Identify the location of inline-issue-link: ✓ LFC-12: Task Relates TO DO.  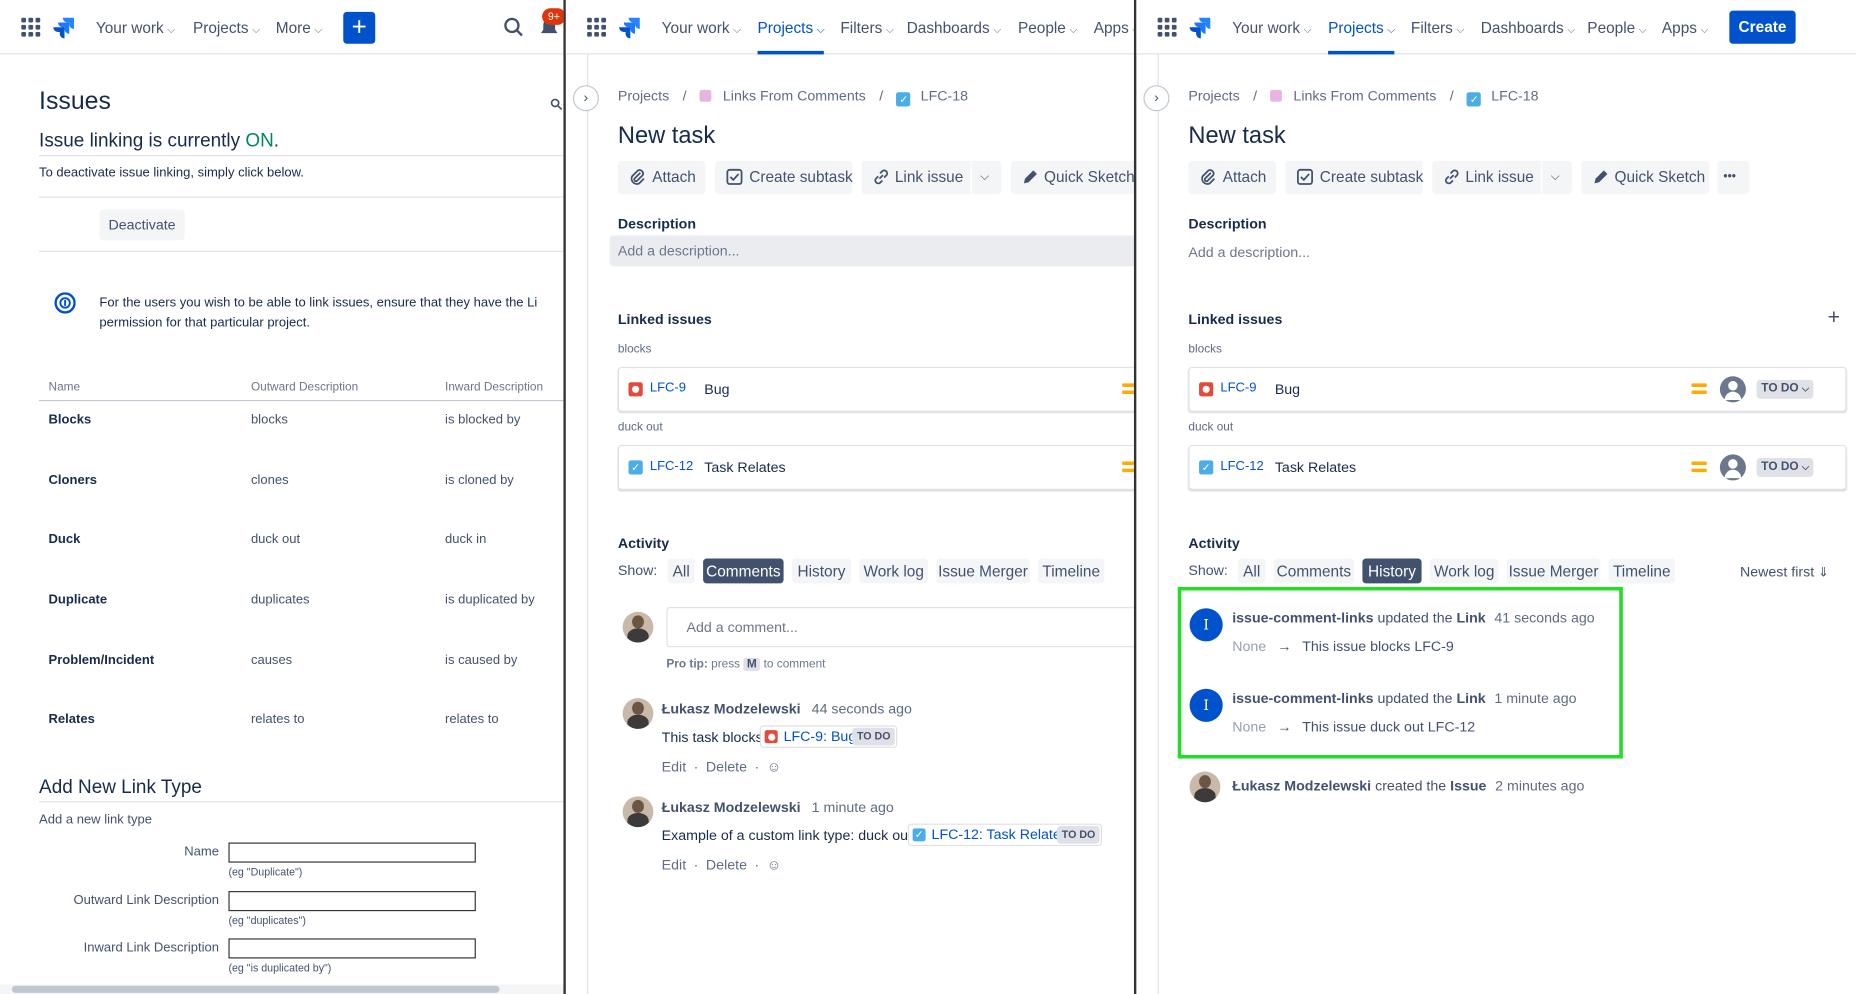
(1004, 835).